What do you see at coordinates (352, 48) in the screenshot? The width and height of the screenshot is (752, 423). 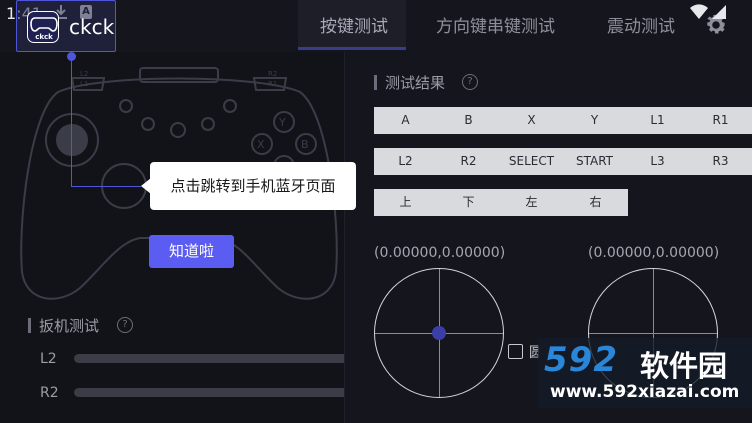 I see `tab-active-indicator` at bounding box center [352, 48].